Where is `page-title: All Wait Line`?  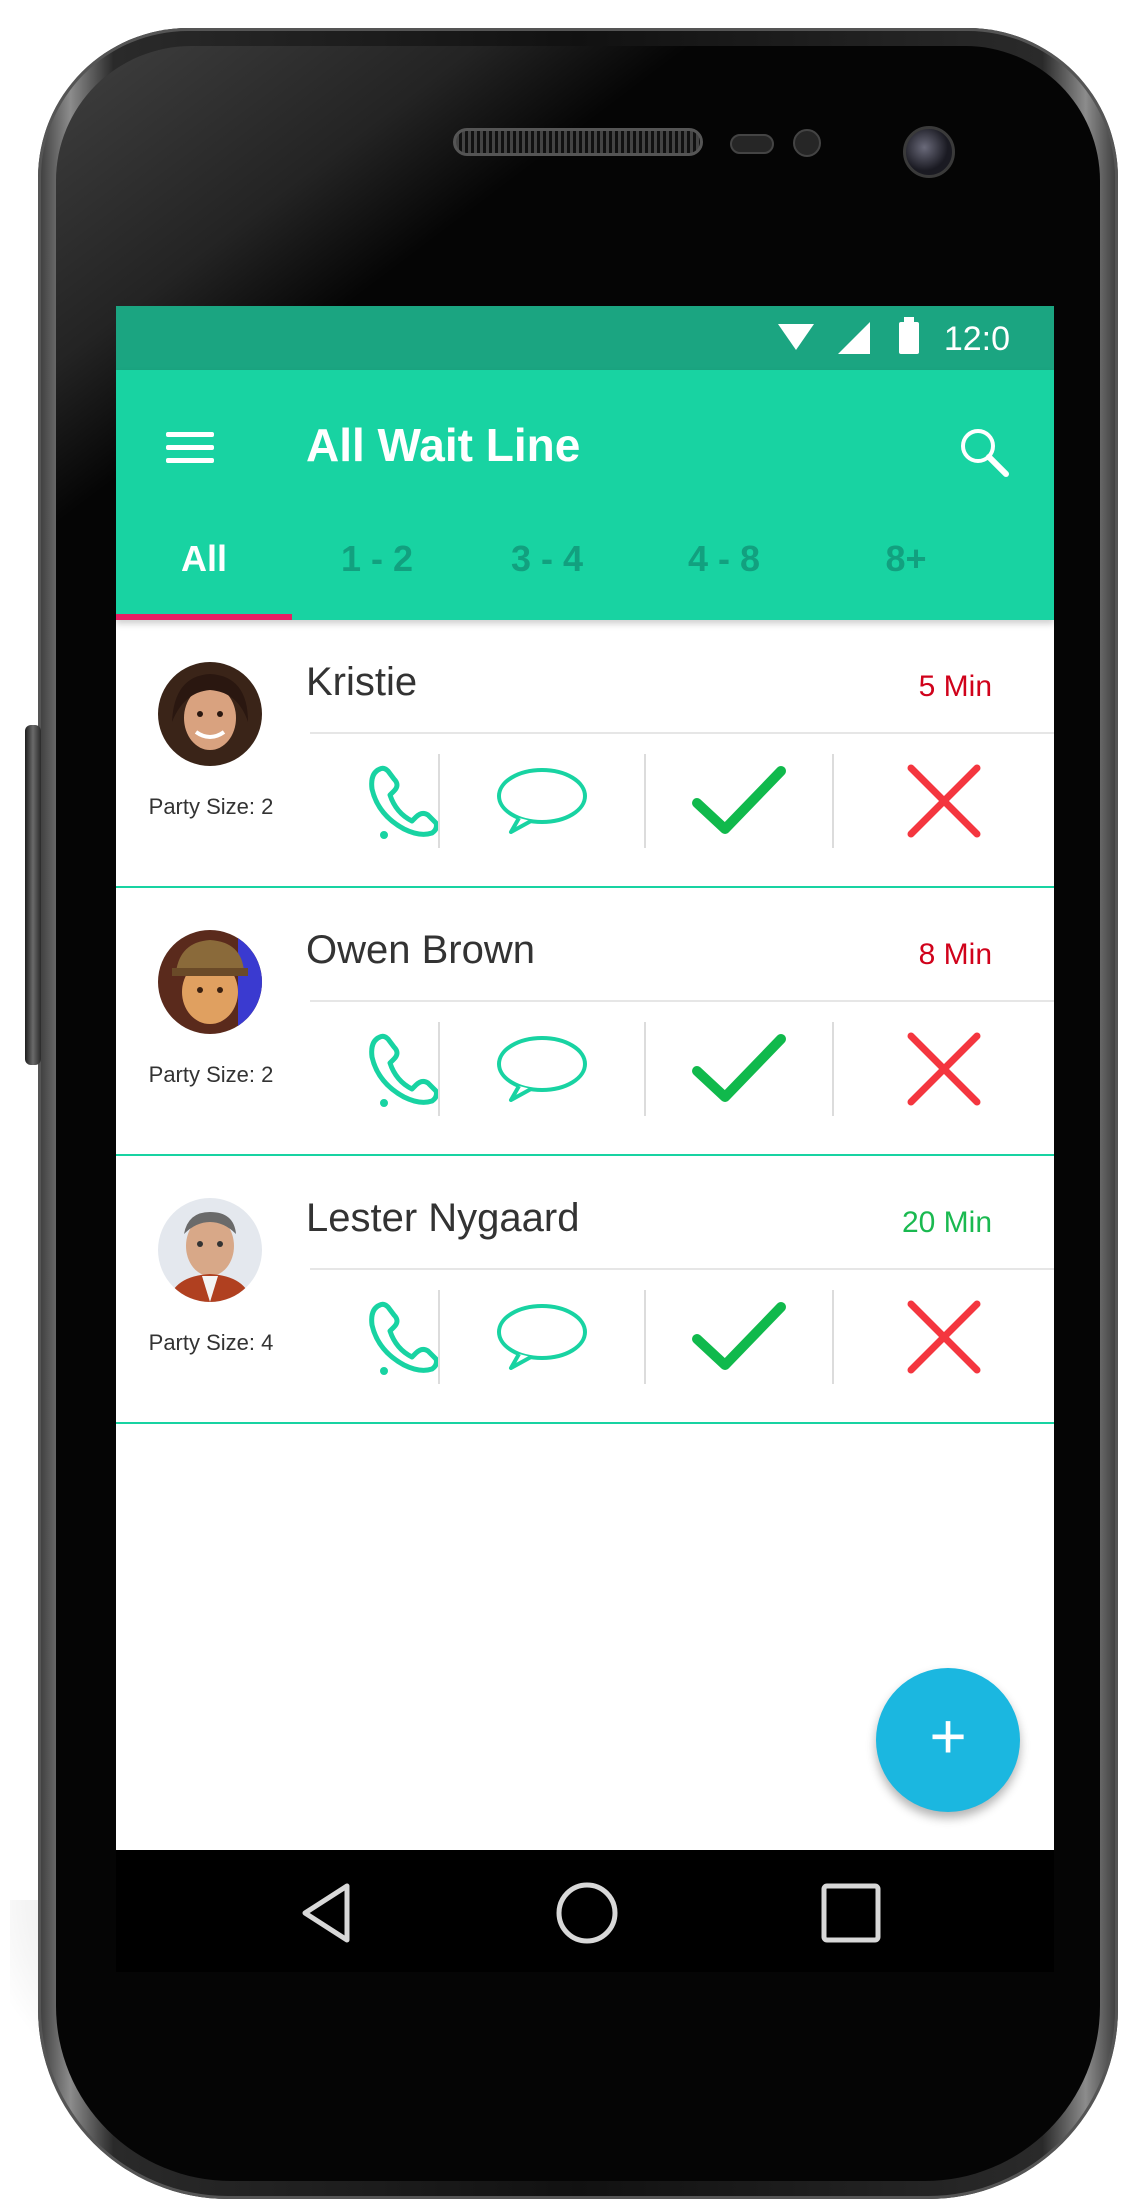
page-title: All Wait Line is located at coordinates (443, 445).